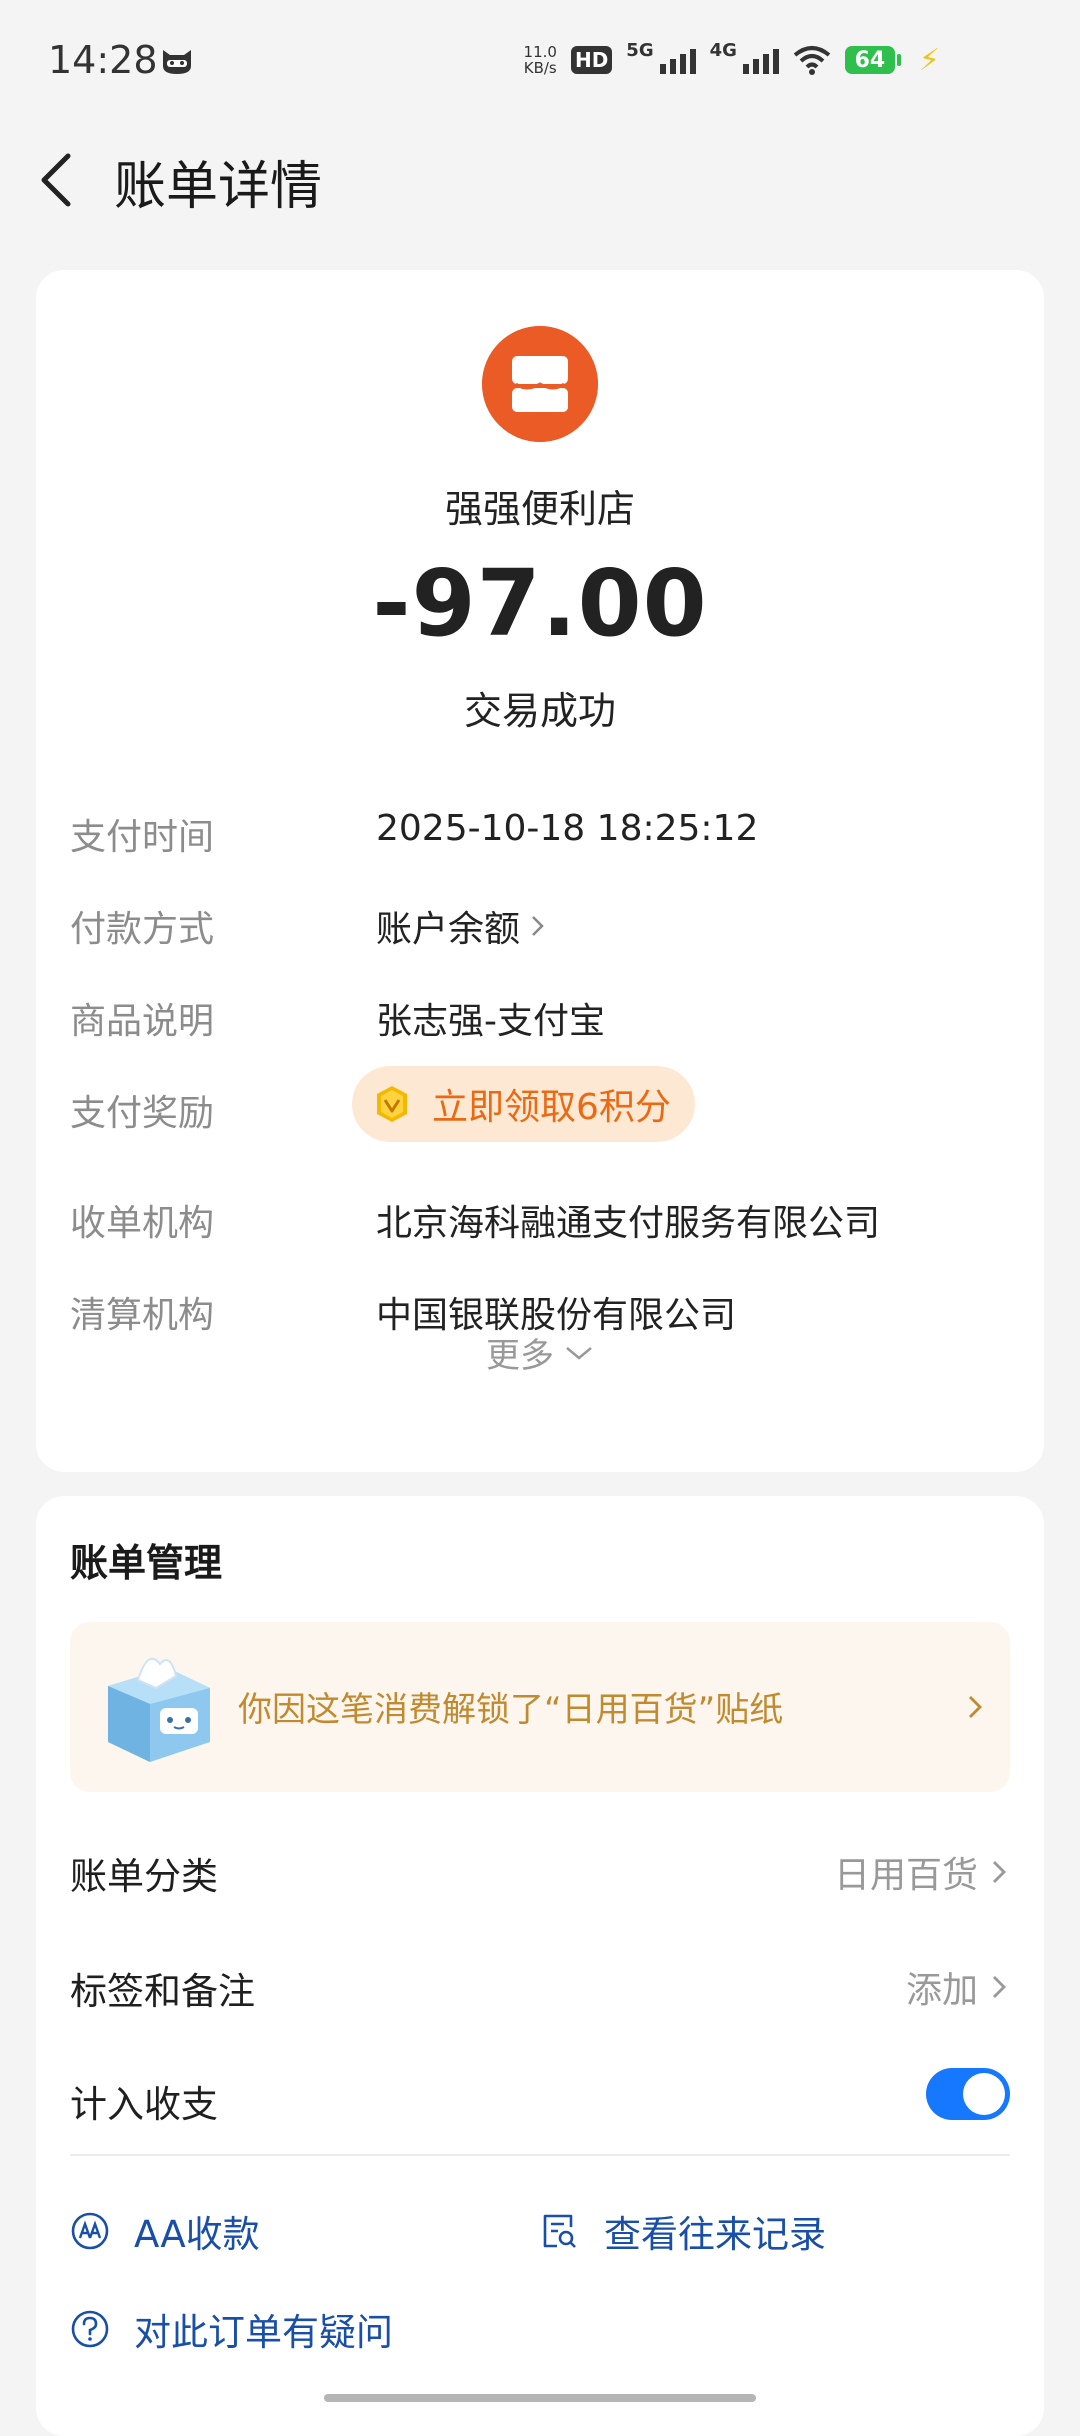 The image size is (1080, 2436). Describe the element at coordinates (177, 62) in the screenshot. I see `cat-icon` at that location.